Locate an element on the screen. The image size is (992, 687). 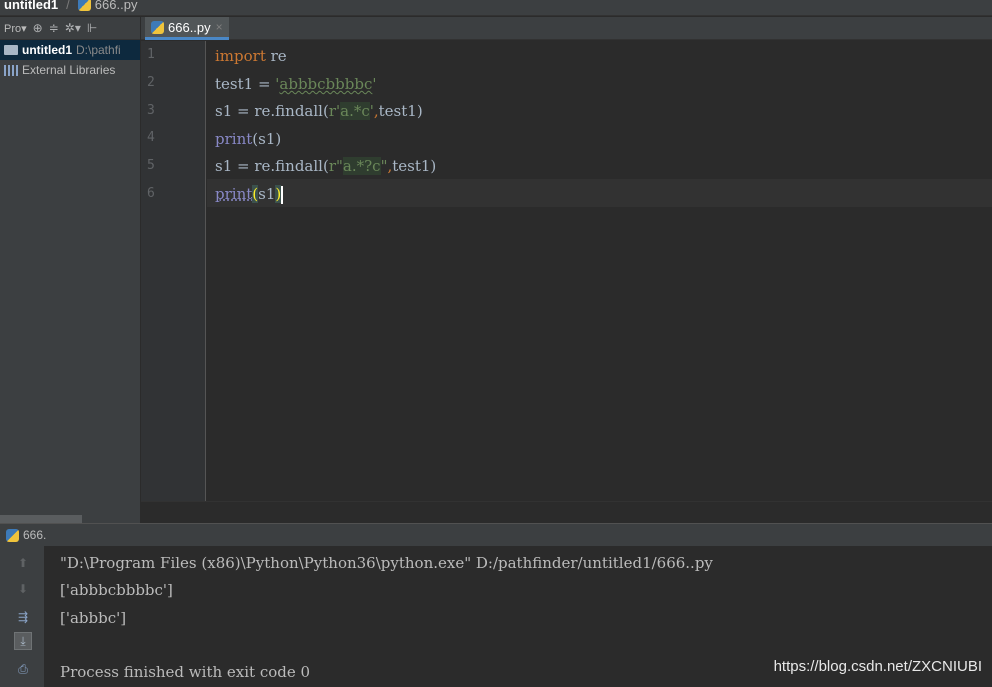
line-number: 1 is located at coordinates (151, 54).